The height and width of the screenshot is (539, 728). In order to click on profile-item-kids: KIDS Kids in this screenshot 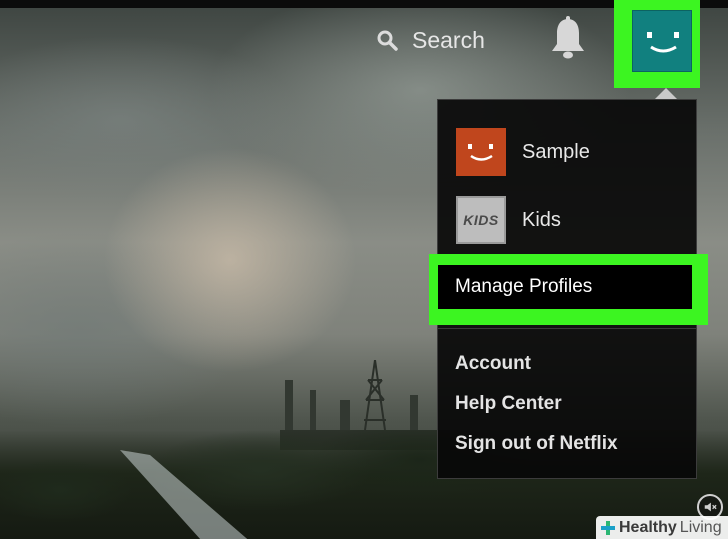, I will do `click(508, 220)`.